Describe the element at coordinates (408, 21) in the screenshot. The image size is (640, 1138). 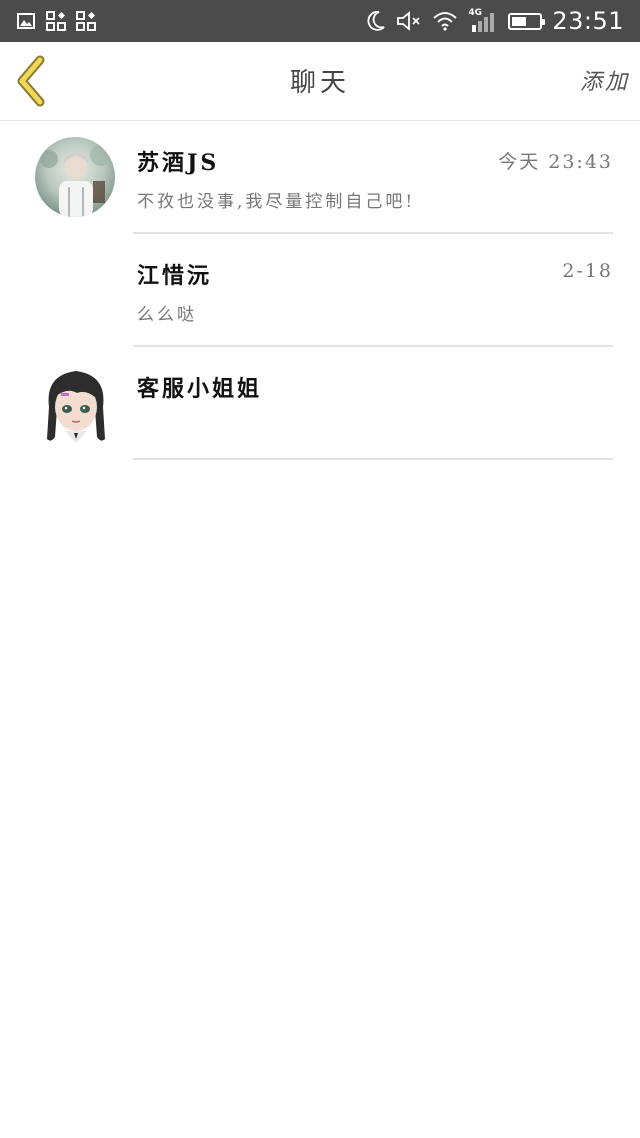
I see `mute-icon` at that location.